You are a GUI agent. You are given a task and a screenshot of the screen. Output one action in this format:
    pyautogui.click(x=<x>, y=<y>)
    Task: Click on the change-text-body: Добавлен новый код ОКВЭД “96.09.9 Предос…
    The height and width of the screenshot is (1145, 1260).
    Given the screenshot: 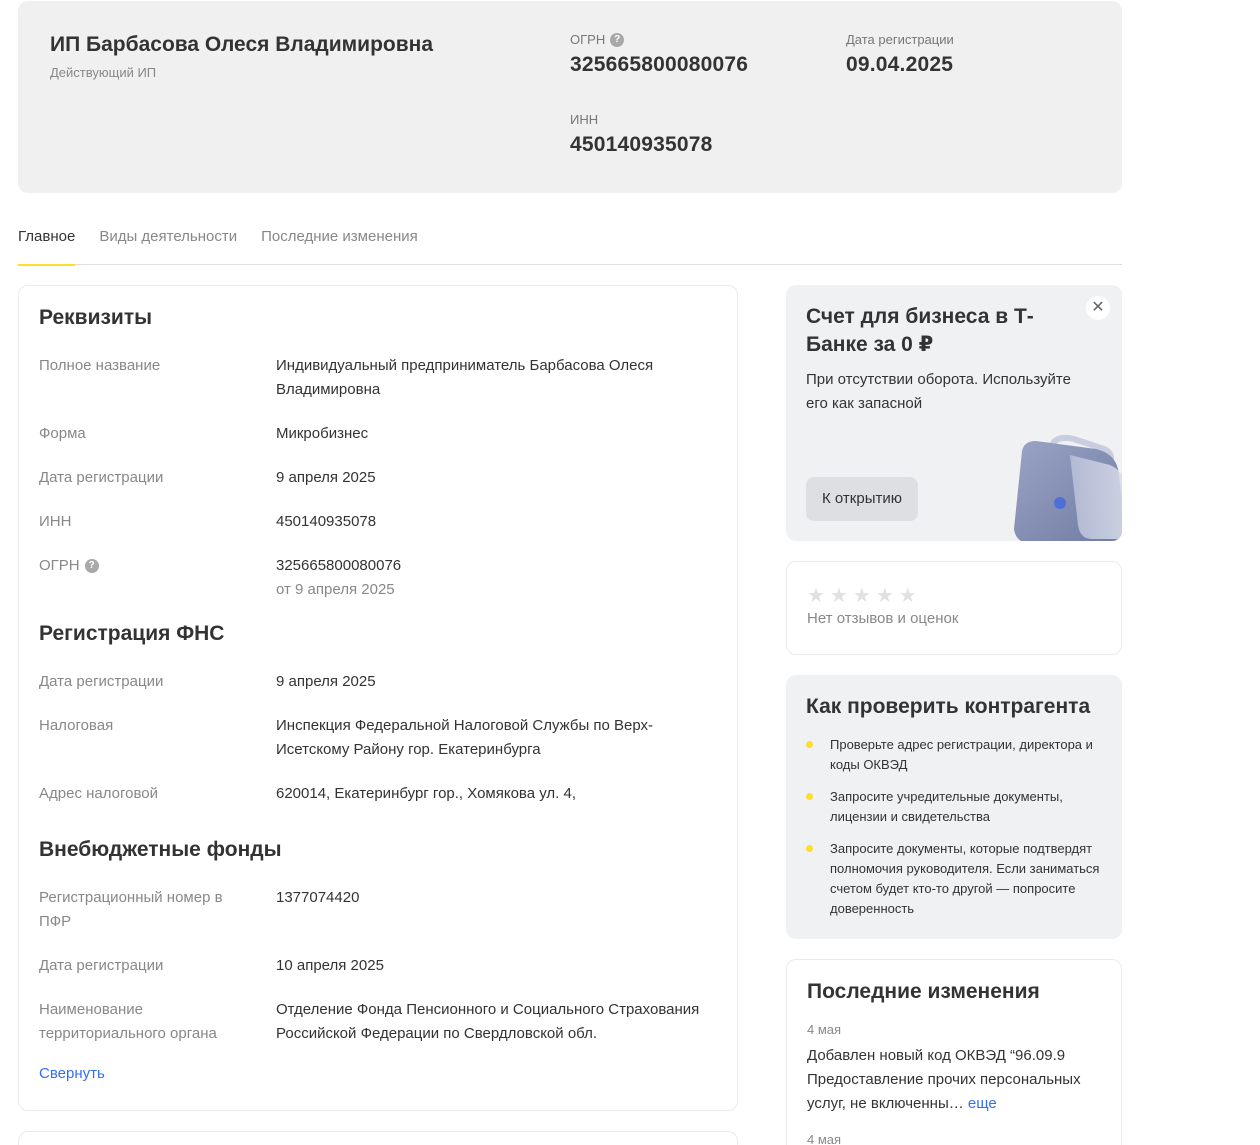 What is the action you would take?
    pyautogui.click(x=944, y=1079)
    